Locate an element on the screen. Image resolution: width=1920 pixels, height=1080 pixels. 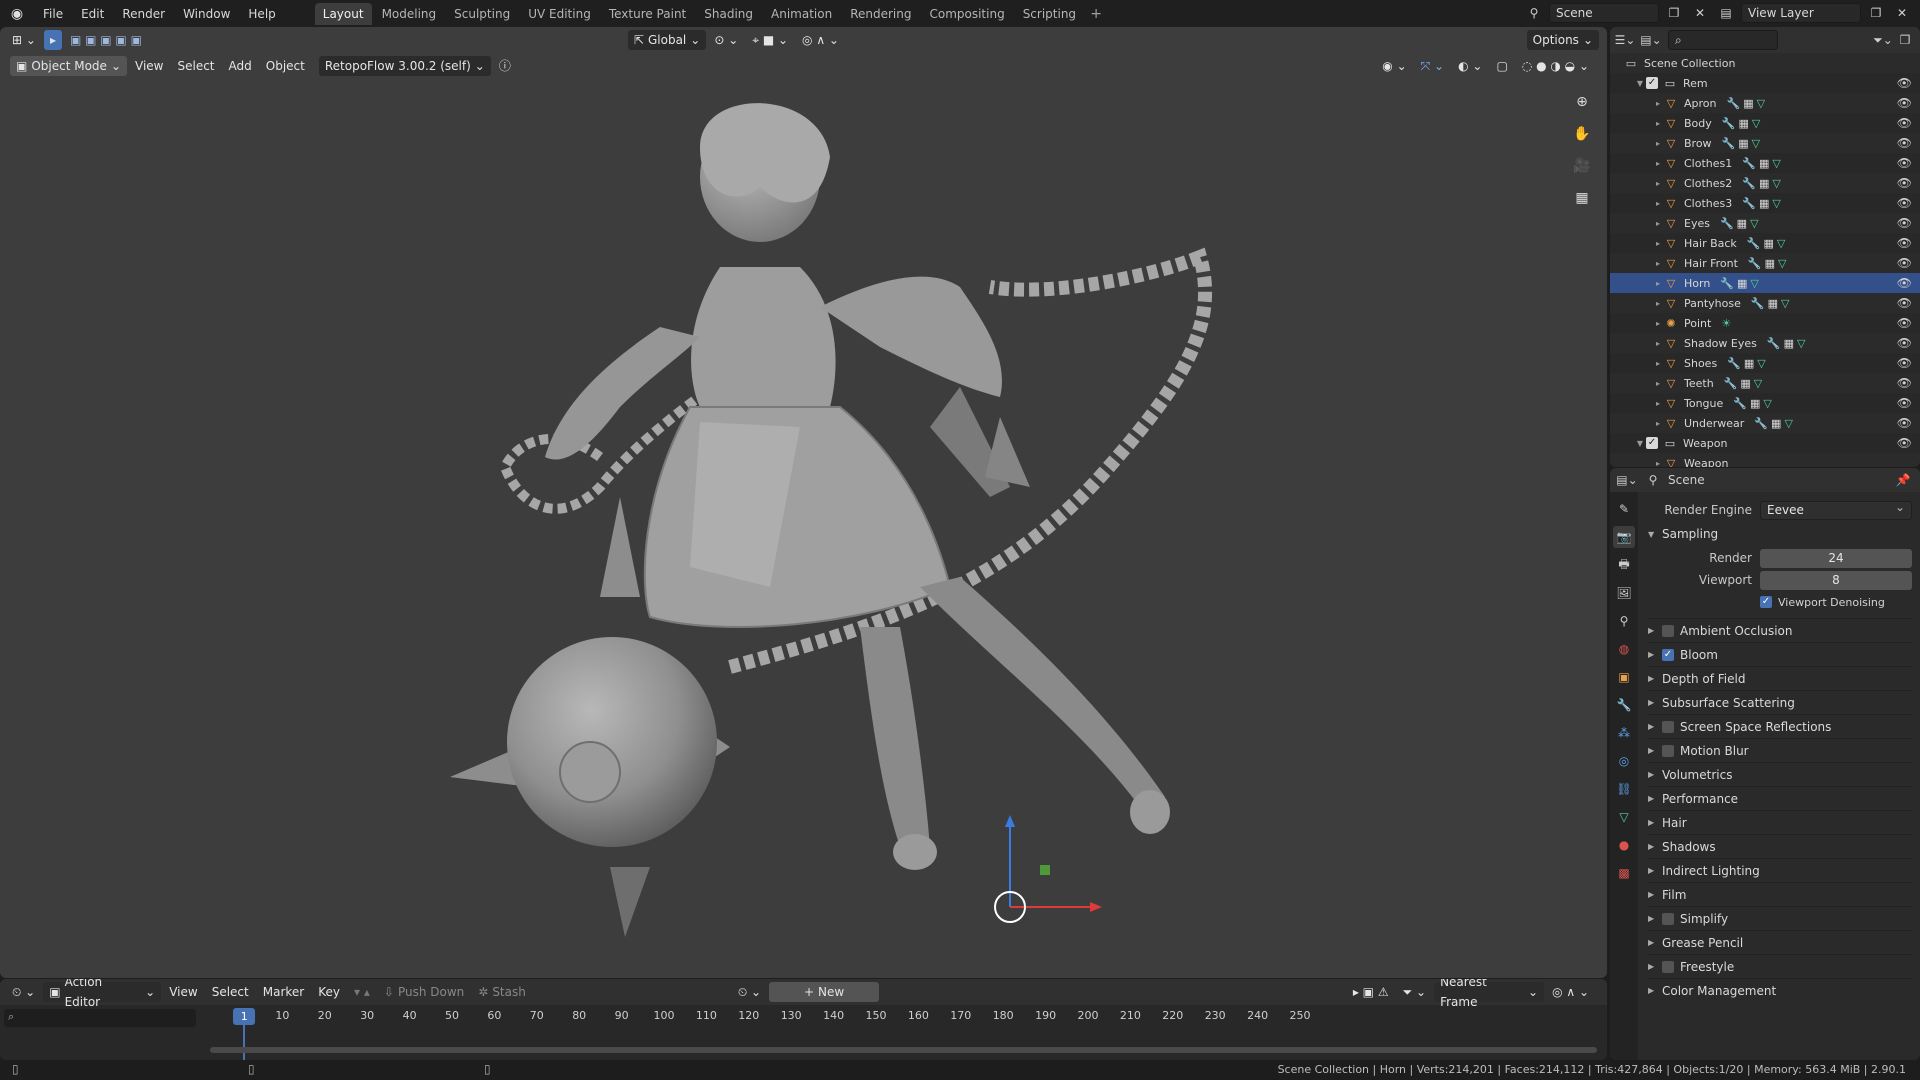
render-panel-header: ▶ Volumetrics is located at coordinates (1780, 774).